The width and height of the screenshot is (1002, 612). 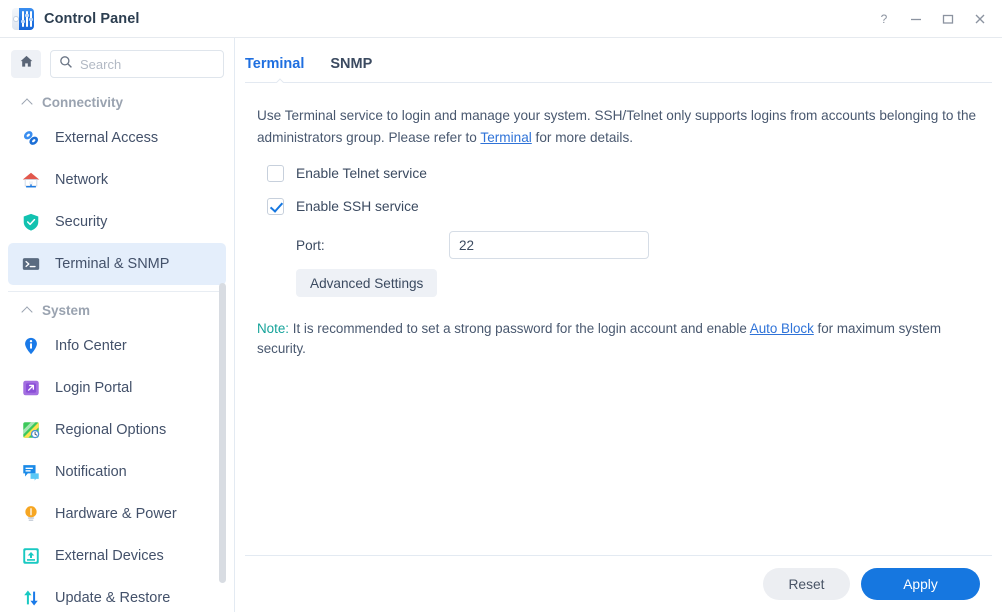 I want to click on sidebar-item-info-center: Info Center, so click(x=117, y=346).